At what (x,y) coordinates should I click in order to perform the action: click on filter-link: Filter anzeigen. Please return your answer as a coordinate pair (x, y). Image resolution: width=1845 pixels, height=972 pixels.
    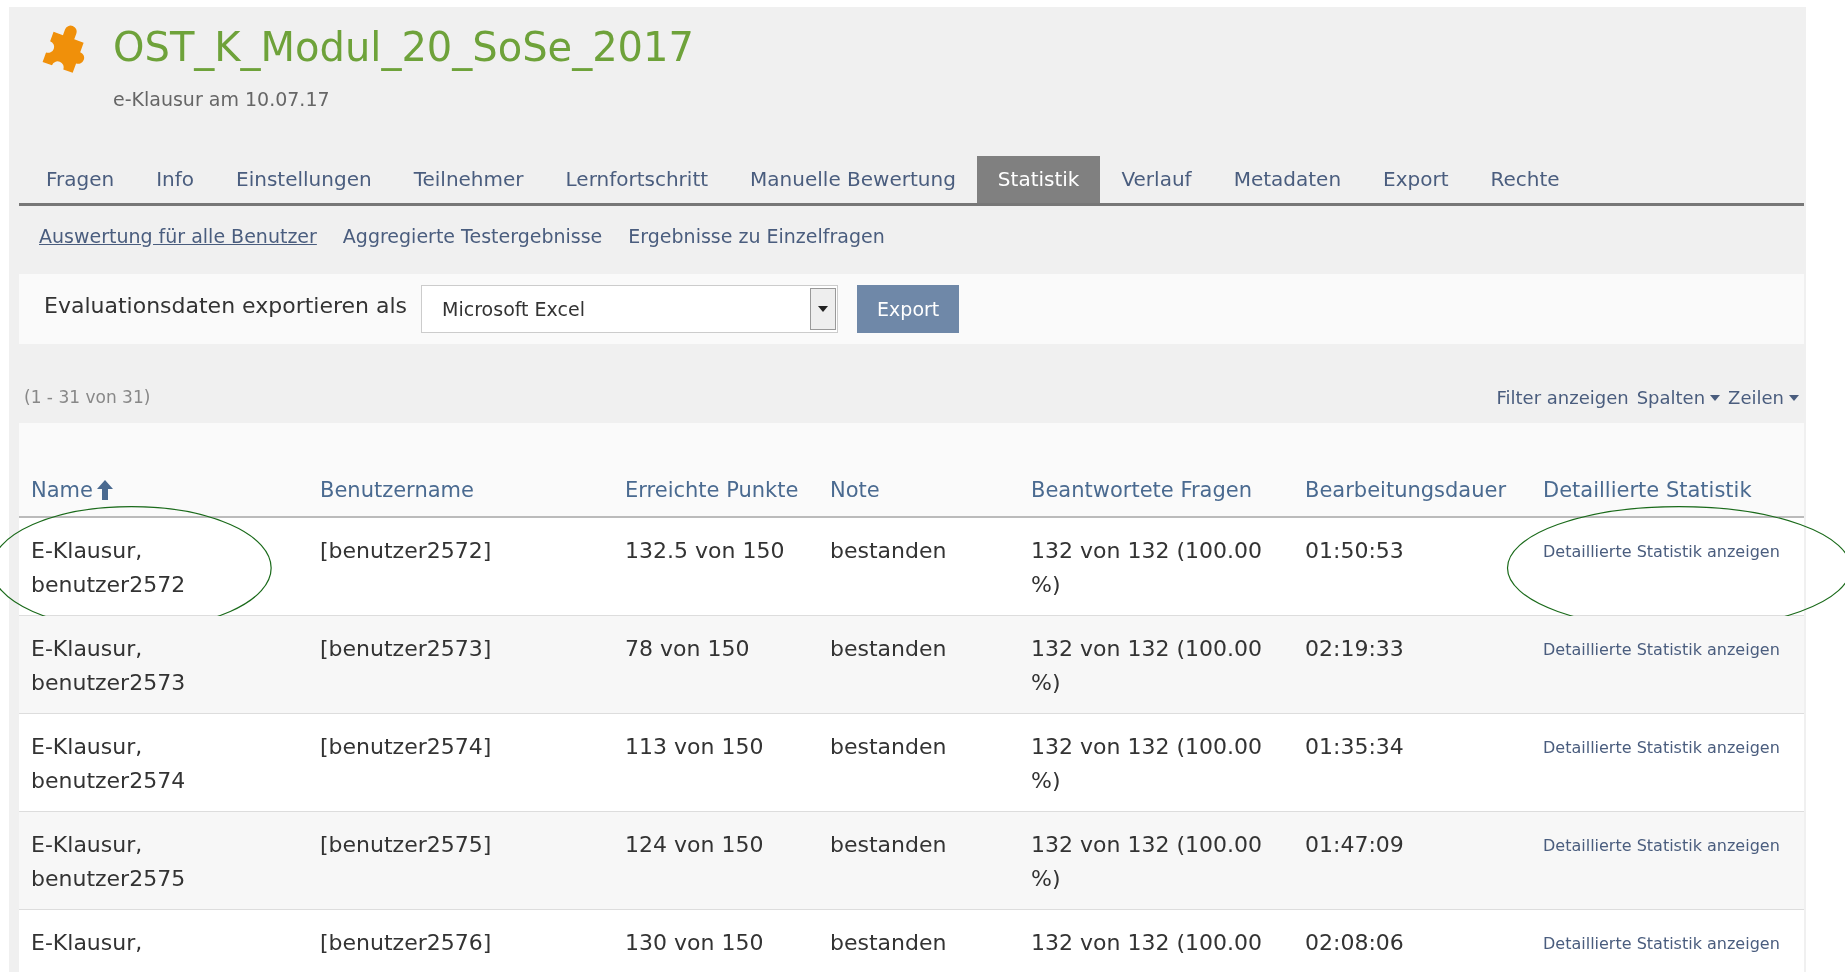
    Looking at the image, I should click on (1562, 397).